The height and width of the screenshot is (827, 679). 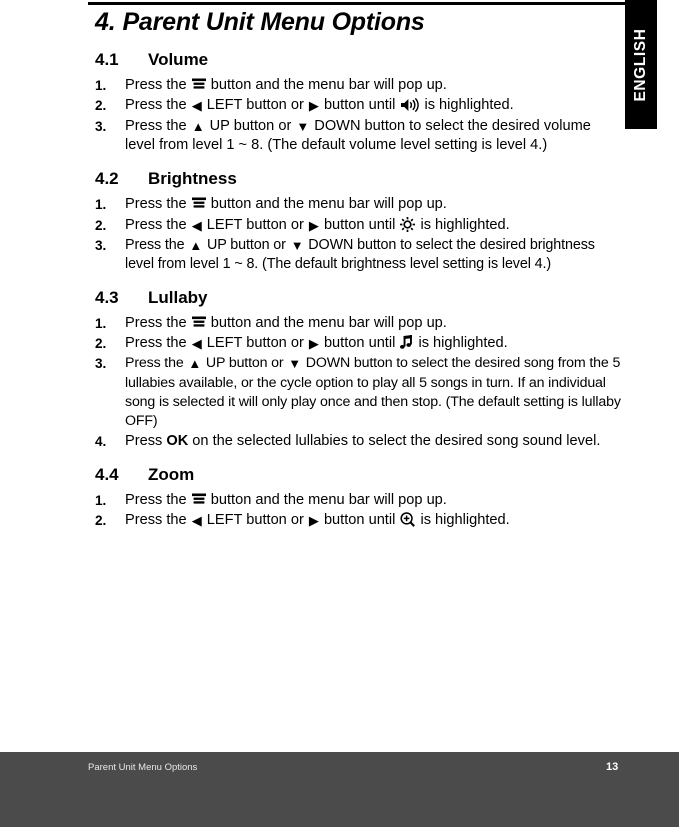 I want to click on step-number: 4., so click(x=101, y=441).